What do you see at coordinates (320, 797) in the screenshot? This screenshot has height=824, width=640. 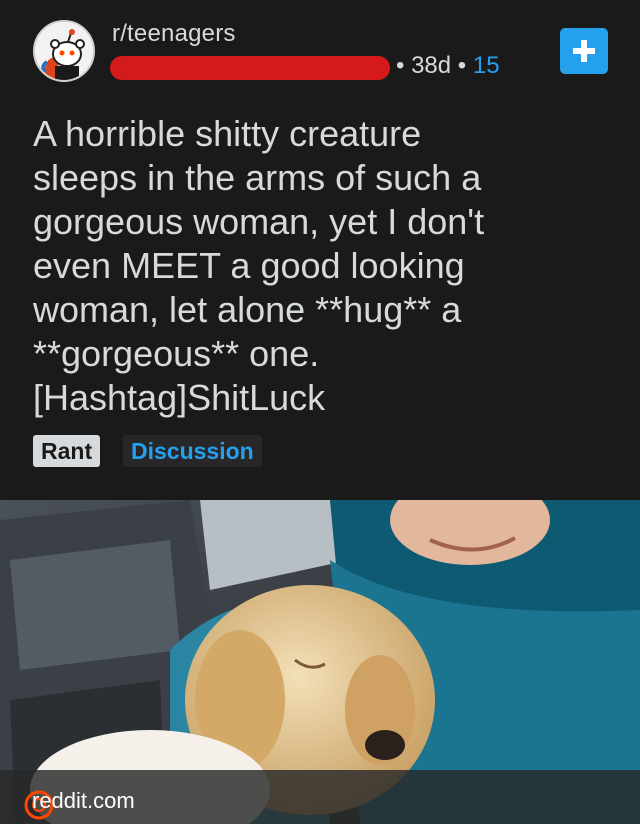 I see `link-bar: reddit.com` at bounding box center [320, 797].